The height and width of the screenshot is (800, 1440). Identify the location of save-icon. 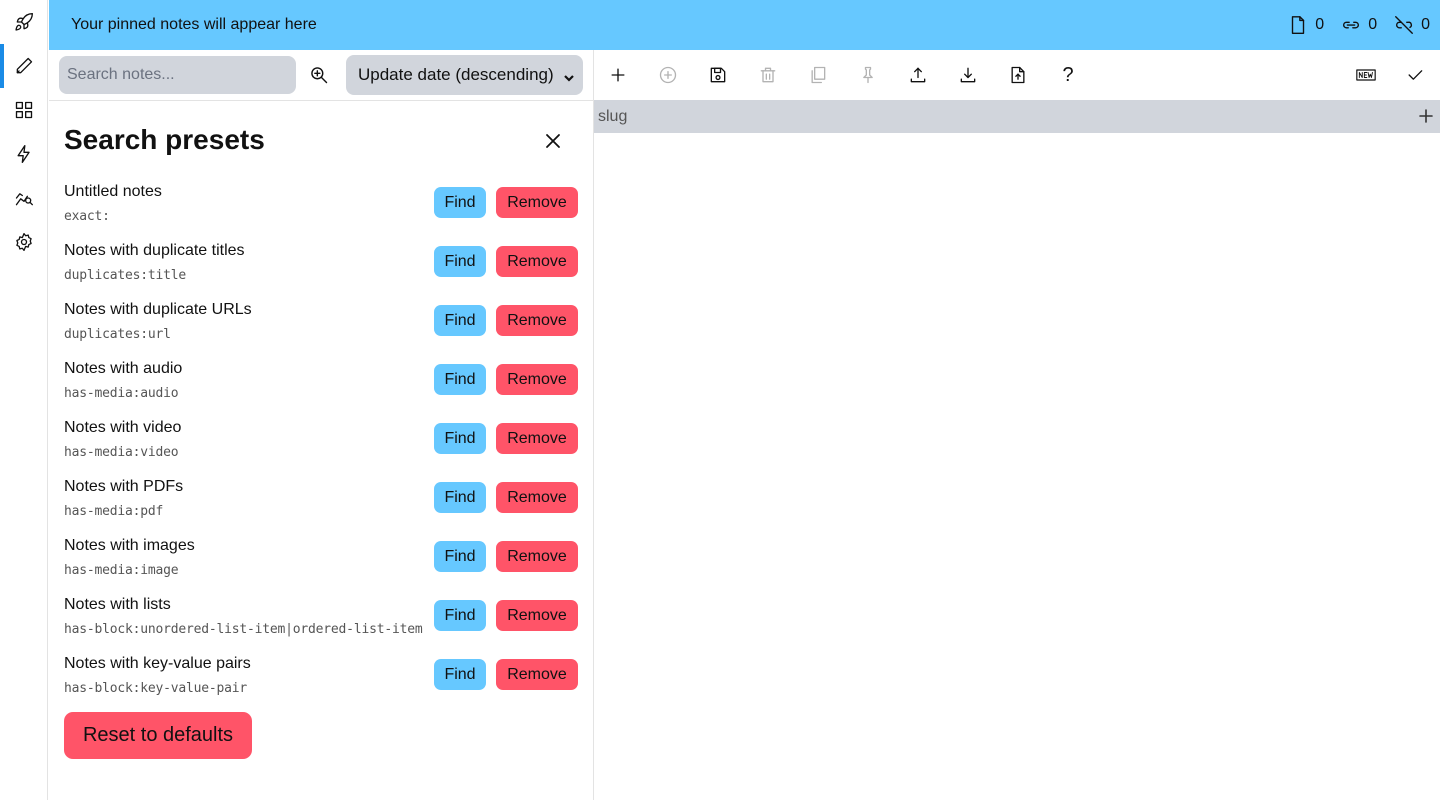
(718, 75).